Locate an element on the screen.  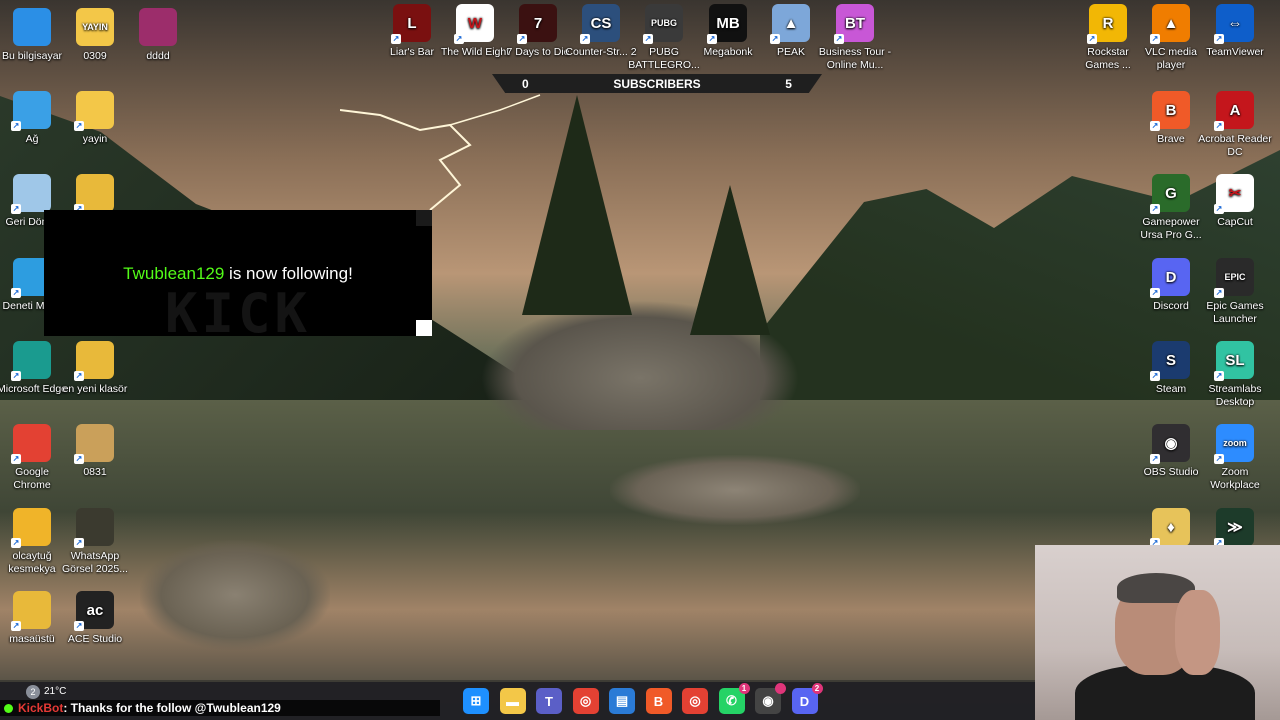
icon-tag: R is located at coordinates (1108, 23).